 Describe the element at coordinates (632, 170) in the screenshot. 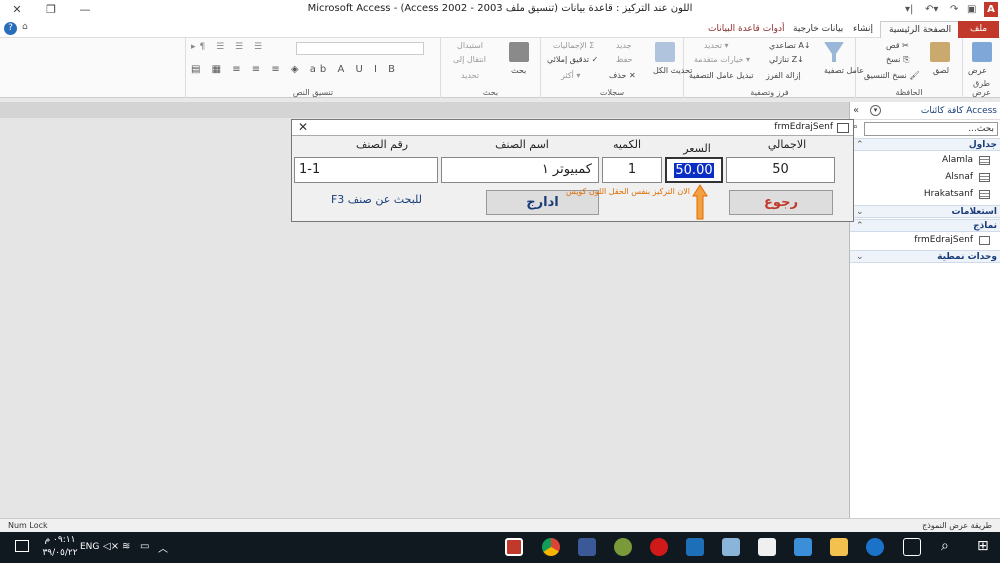

I see `field-qty: 1` at that location.